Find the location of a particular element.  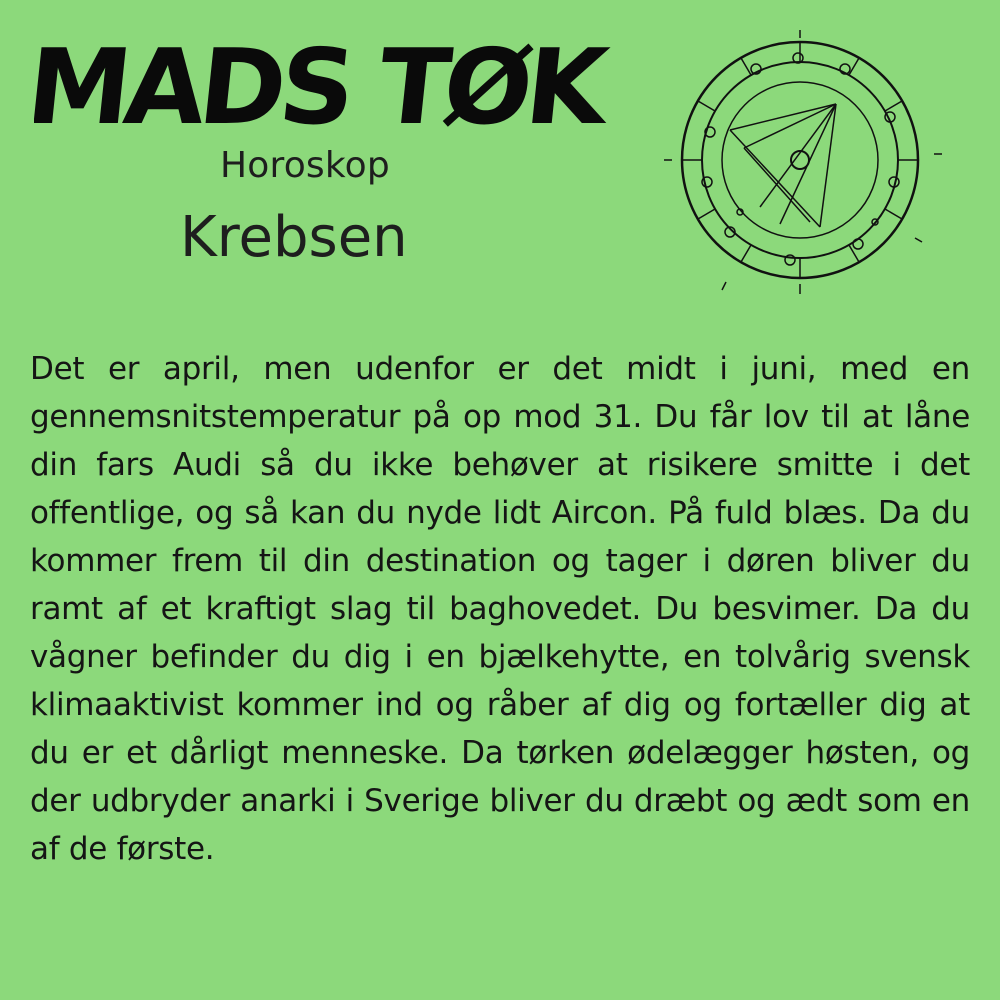

page-subtitle: Horoskop is located at coordinates (305, 165).